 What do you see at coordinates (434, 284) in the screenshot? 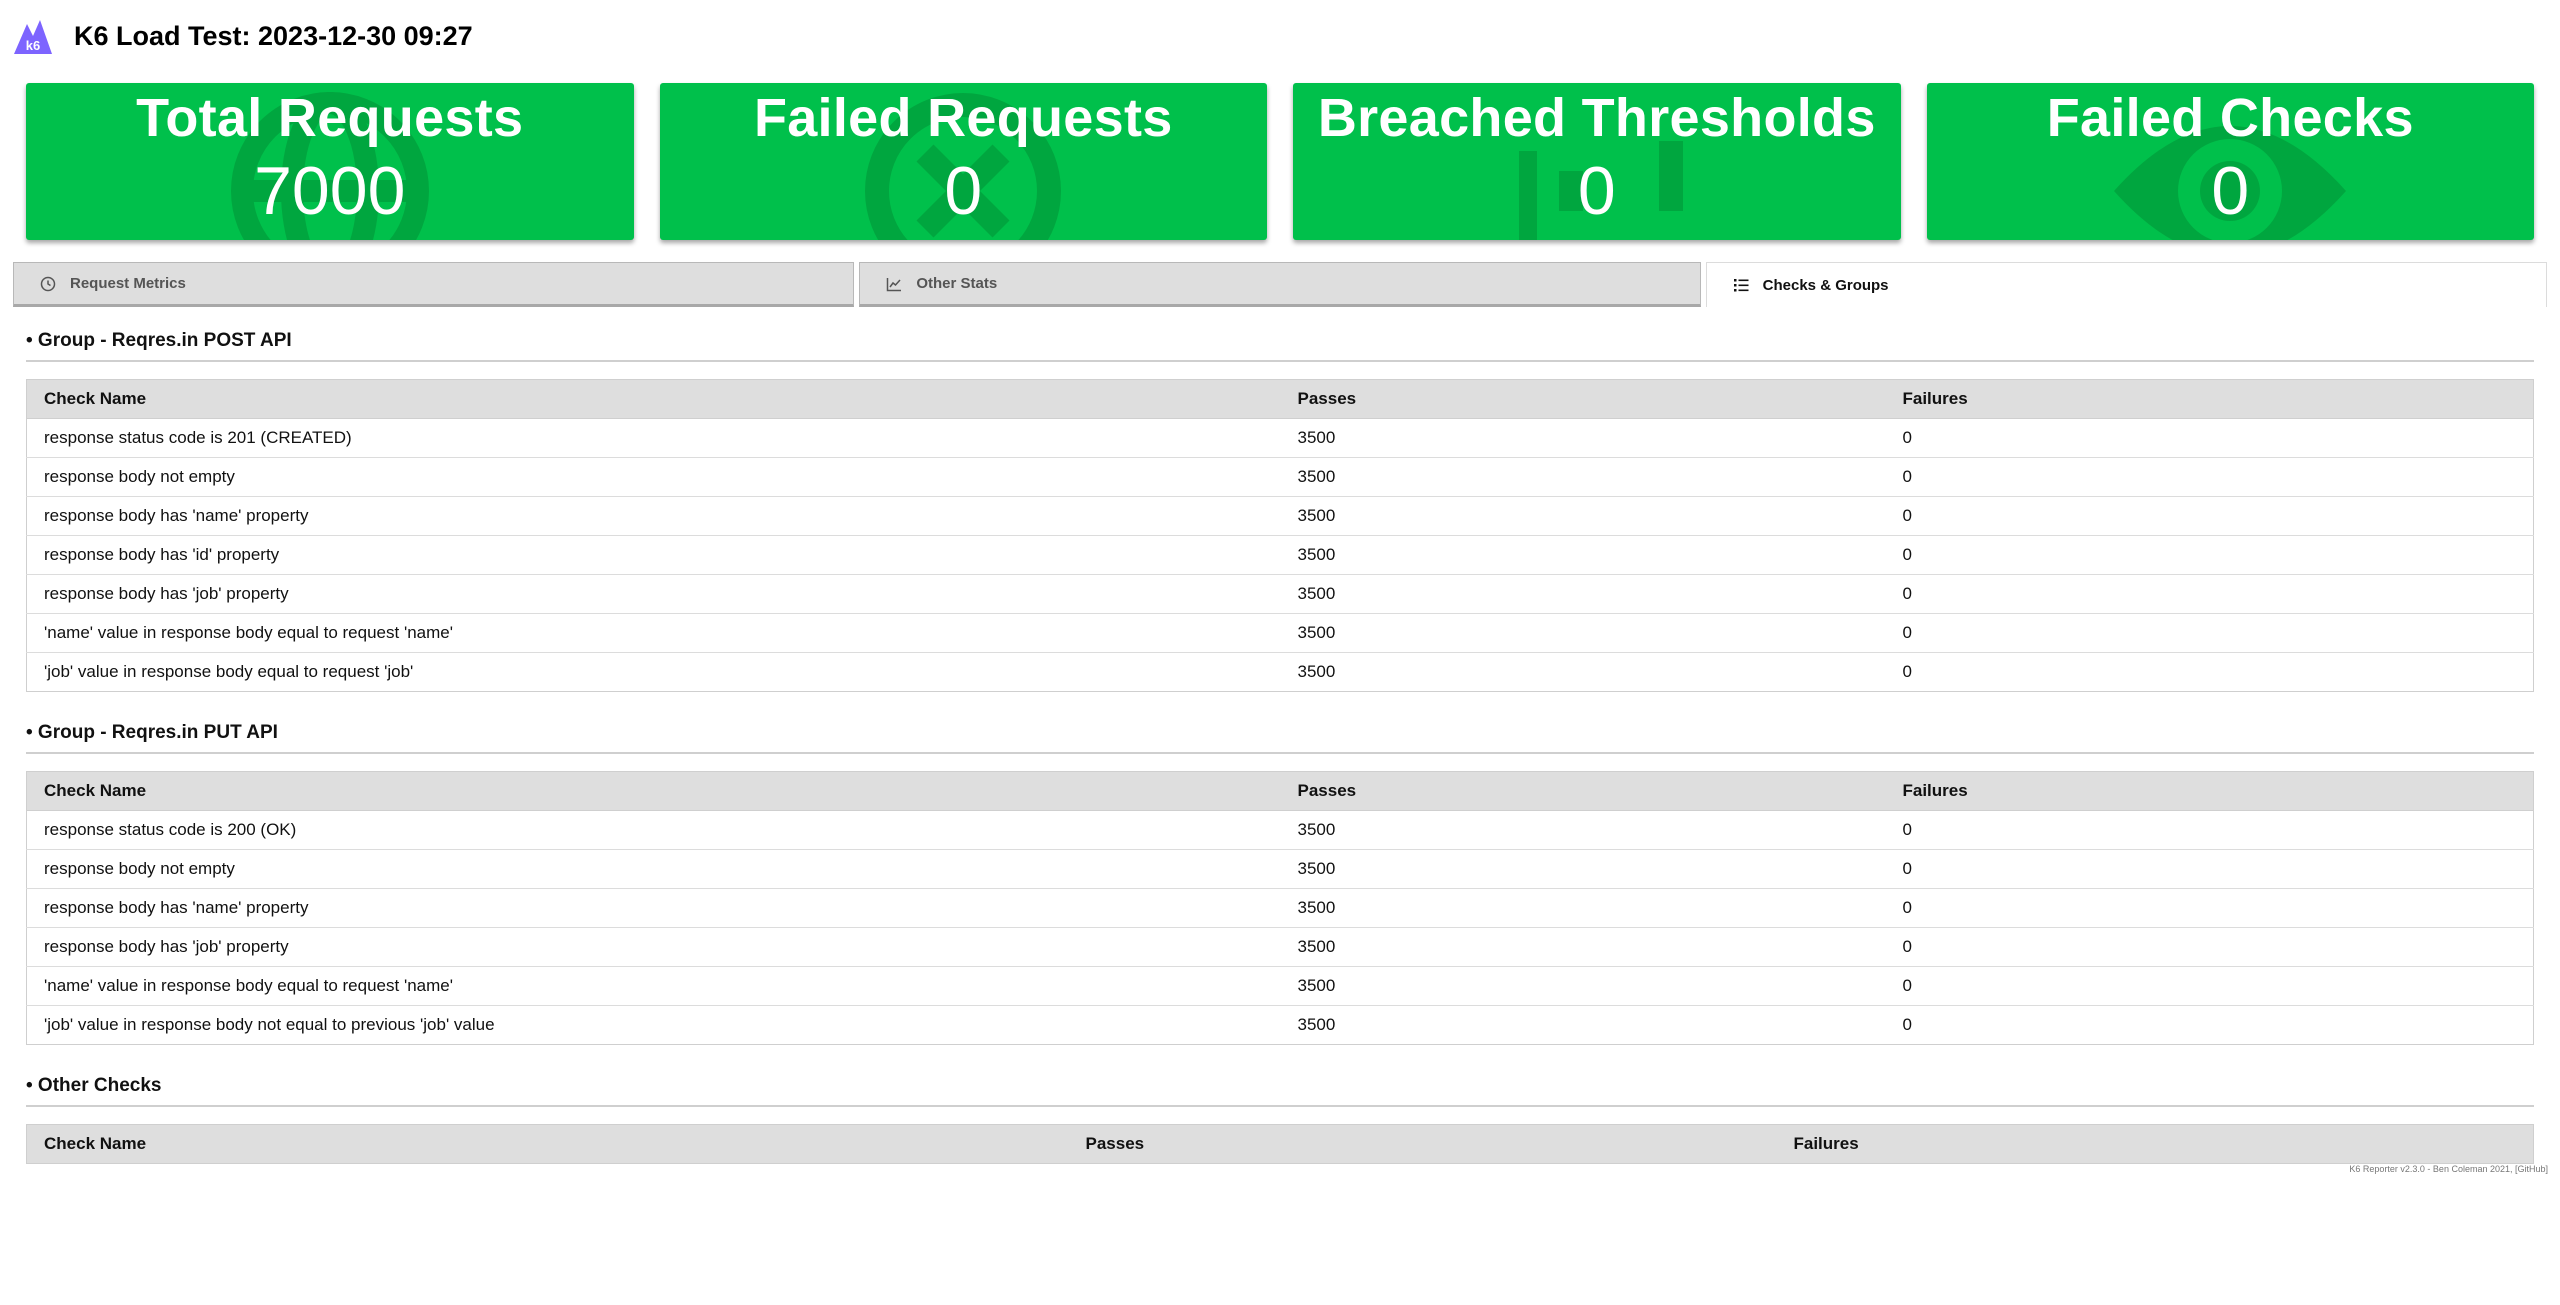
I see `tab-request-metrics: Request Metrics` at bounding box center [434, 284].